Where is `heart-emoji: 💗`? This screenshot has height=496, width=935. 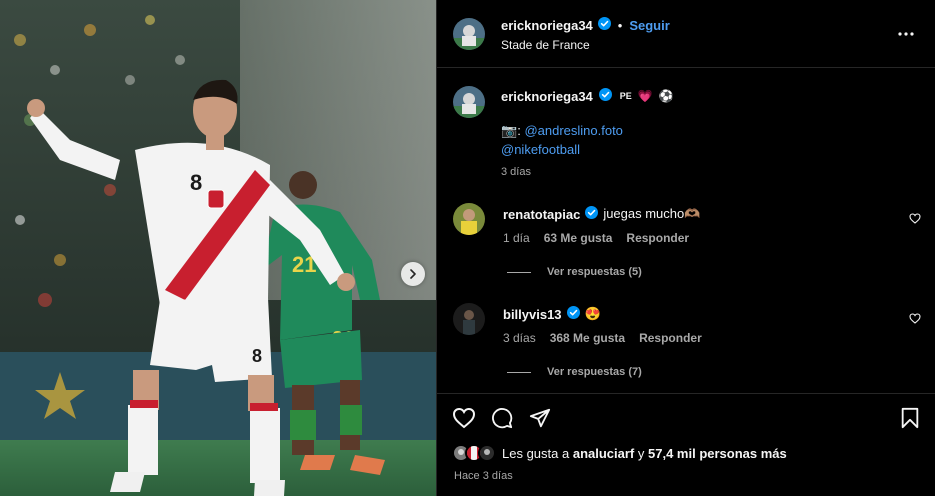
heart-emoji: 💗 is located at coordinates (645, 96).